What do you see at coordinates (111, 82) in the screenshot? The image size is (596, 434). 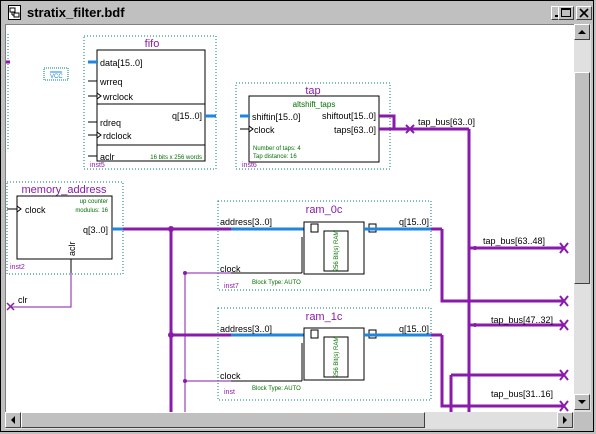 I see `fifo-port-wrreq: wrreq` at bounding box center [111, 82].